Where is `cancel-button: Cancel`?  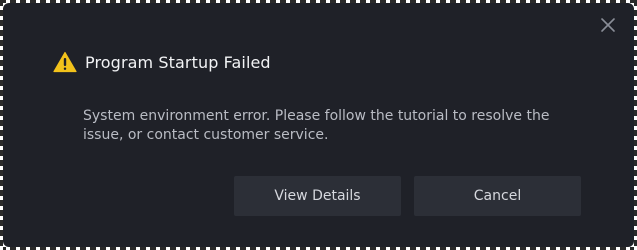
cancel-button: Cancel is located at coordinates (497, 196).